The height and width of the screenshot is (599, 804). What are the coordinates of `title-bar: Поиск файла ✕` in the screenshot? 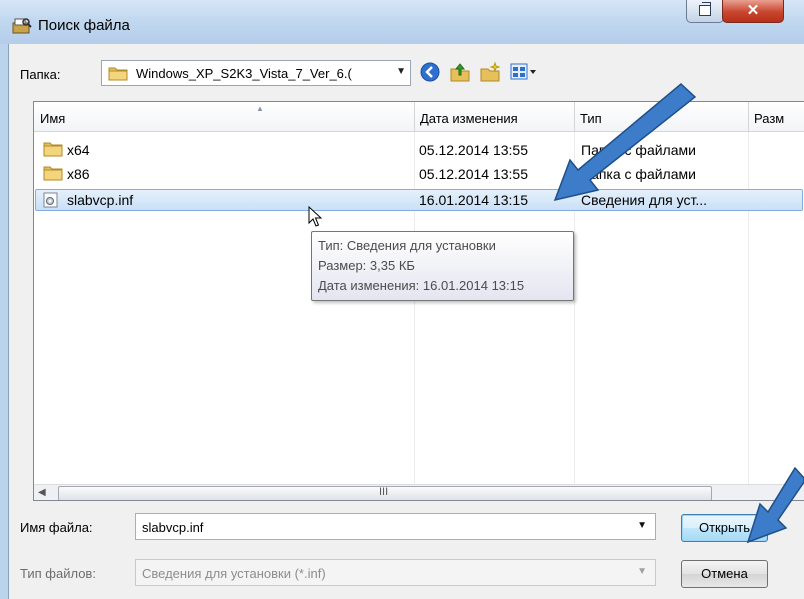 It's located at (402, 22).